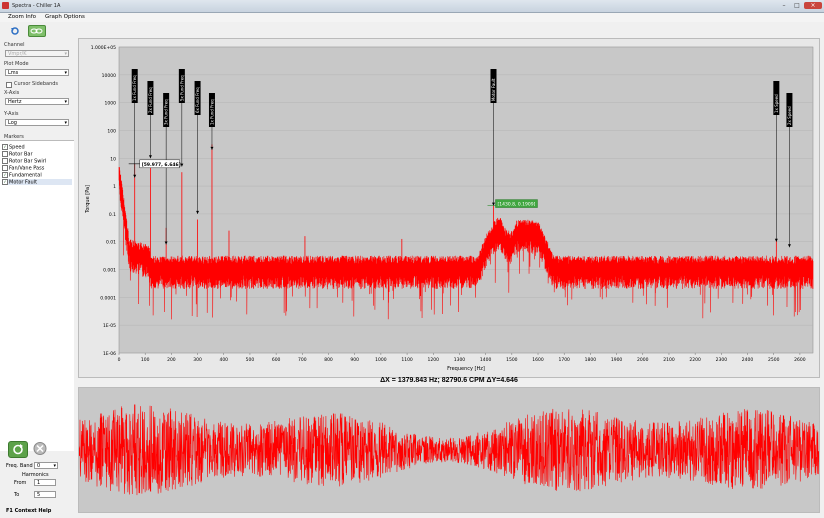  What do you see at coordinates (784, 5) in the screenshot?
I see `minimize-button: –` at bounding box center [784, 5].